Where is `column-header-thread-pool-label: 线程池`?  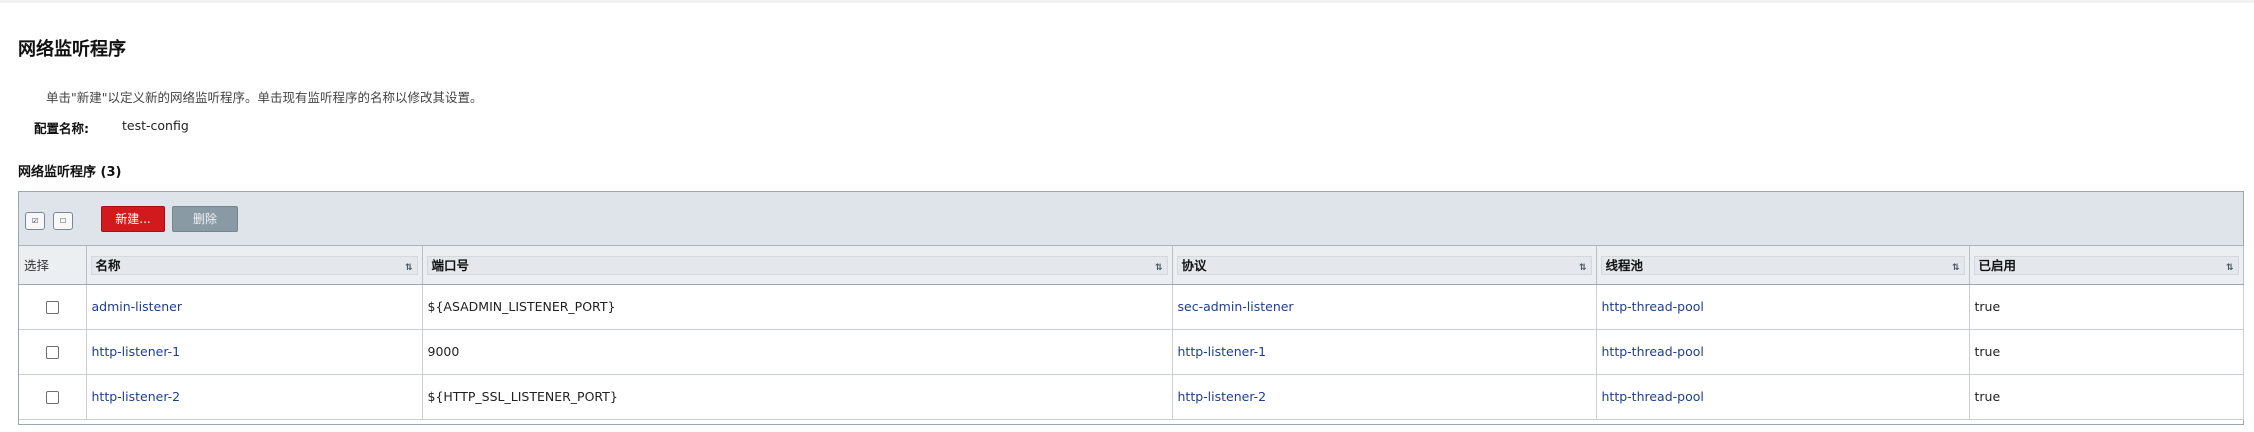
column-header-thread-pool-label: 线程池 is located at coordinates (1624, 265).